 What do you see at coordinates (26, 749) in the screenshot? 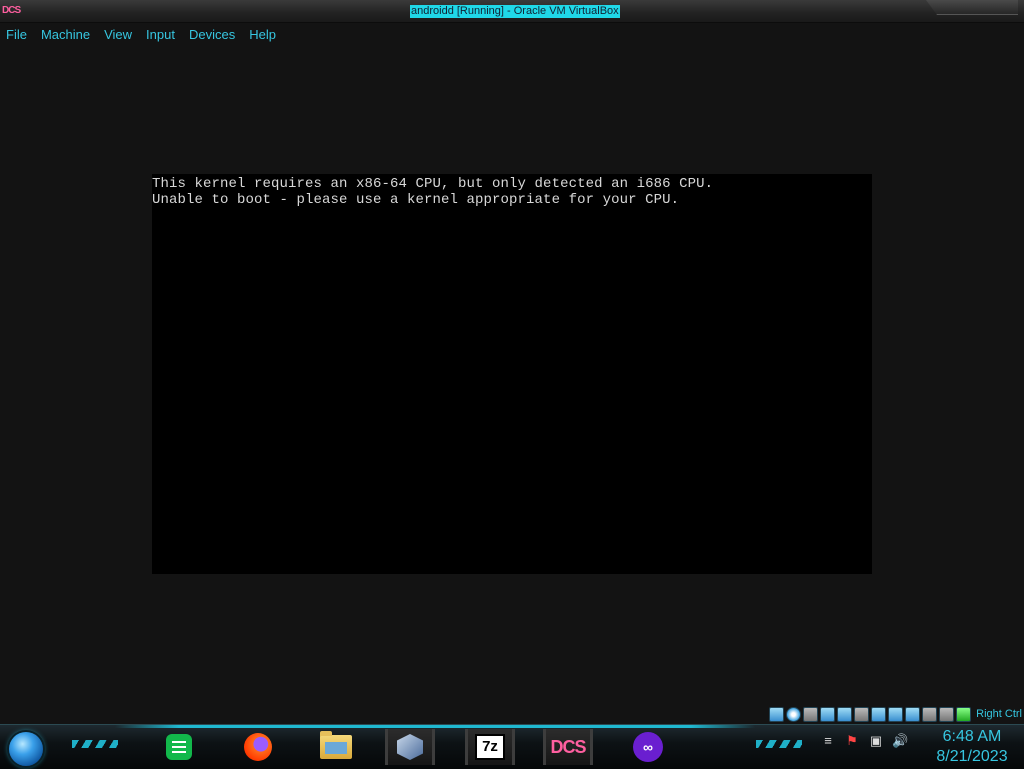
I see `start-button` at bounding box center [26, 749].